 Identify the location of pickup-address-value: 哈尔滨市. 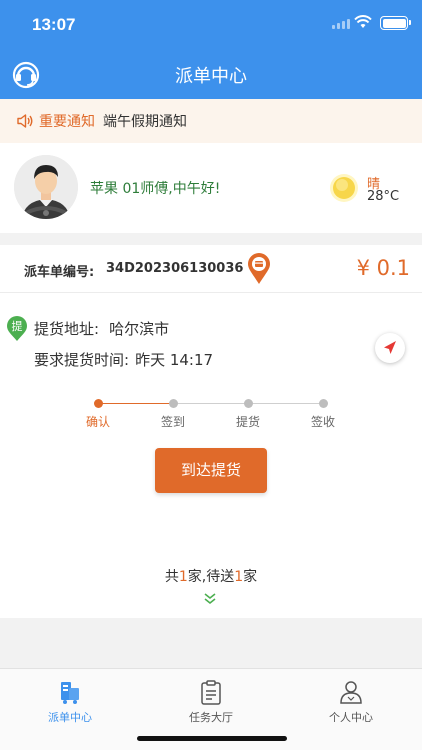
(139, 329).